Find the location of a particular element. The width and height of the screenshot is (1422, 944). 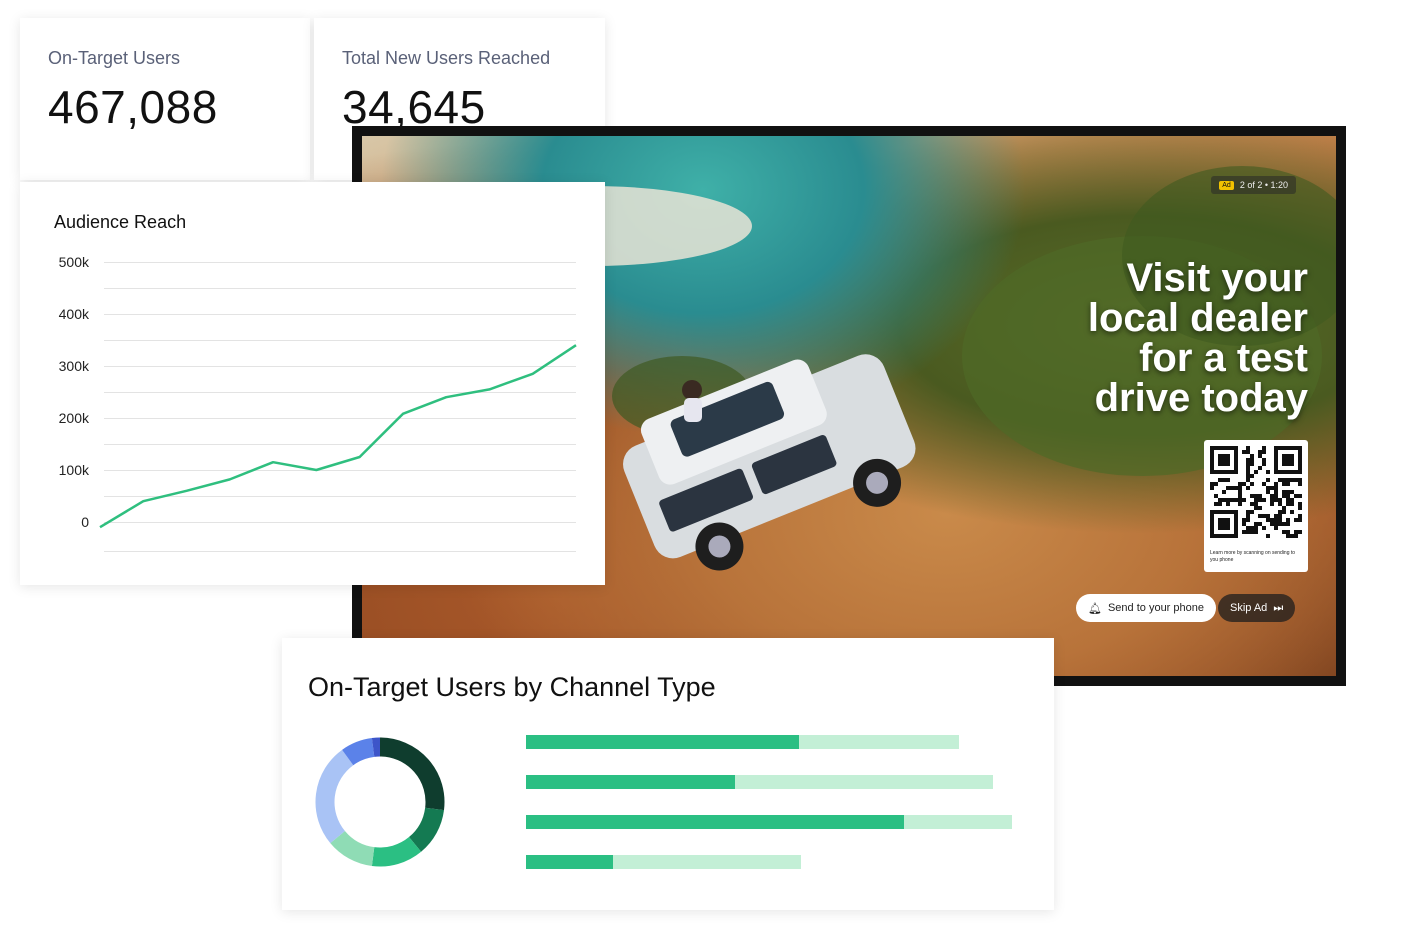

y-tick-label: 0 is located at coordinates (85, 522).